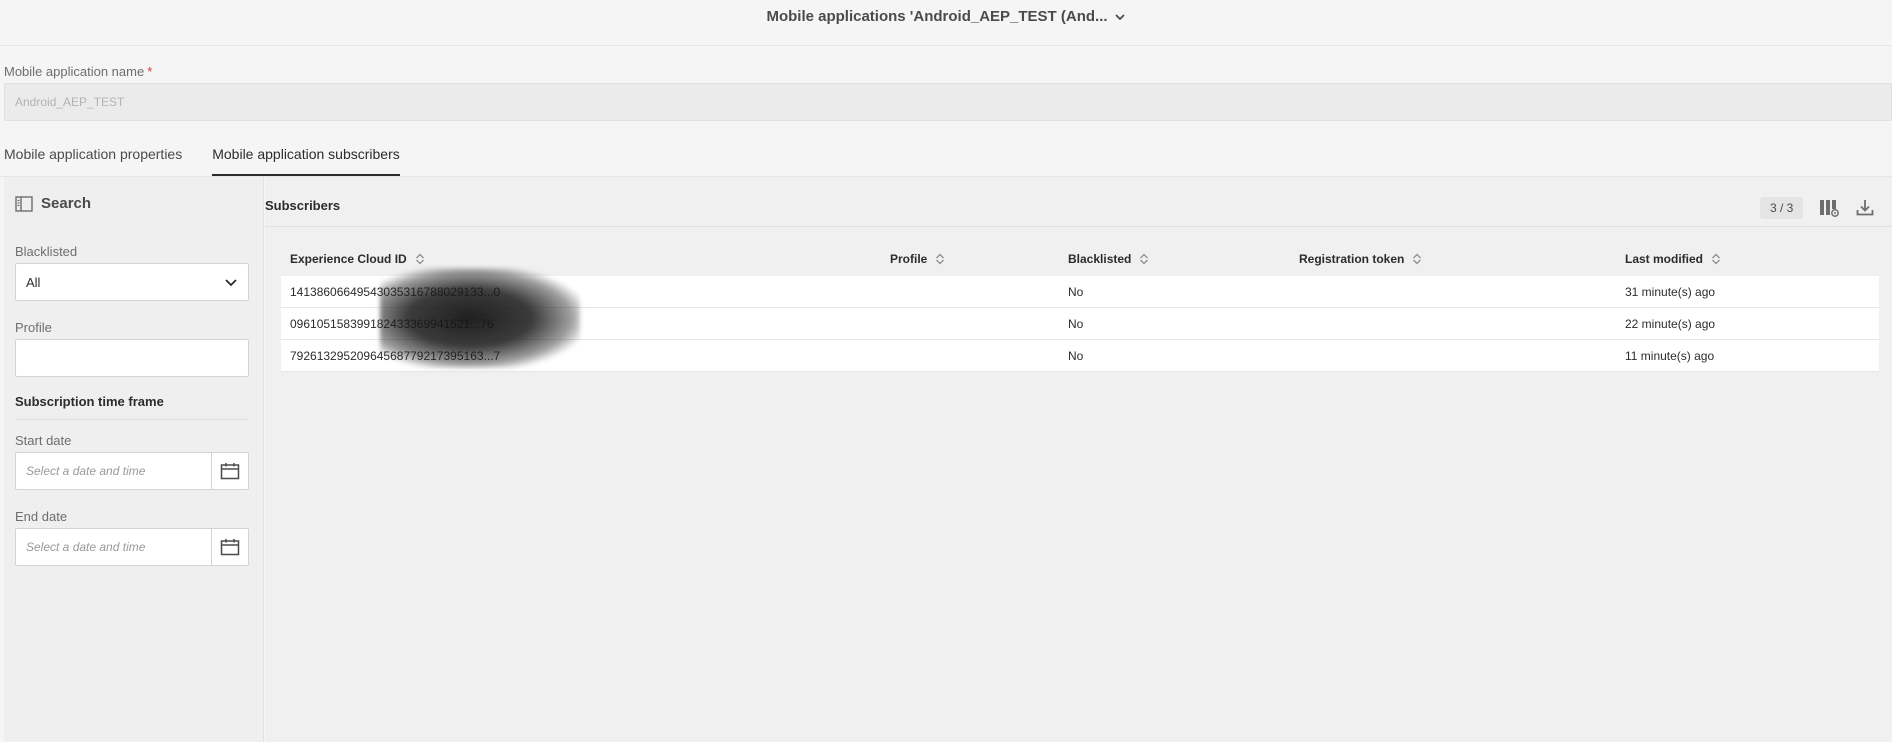  What do you see at coordinates (395, 292) in the screenshot?
I see `ecid-cell: 14138606649543035316788029133...0` at bounding box center [395, 292].